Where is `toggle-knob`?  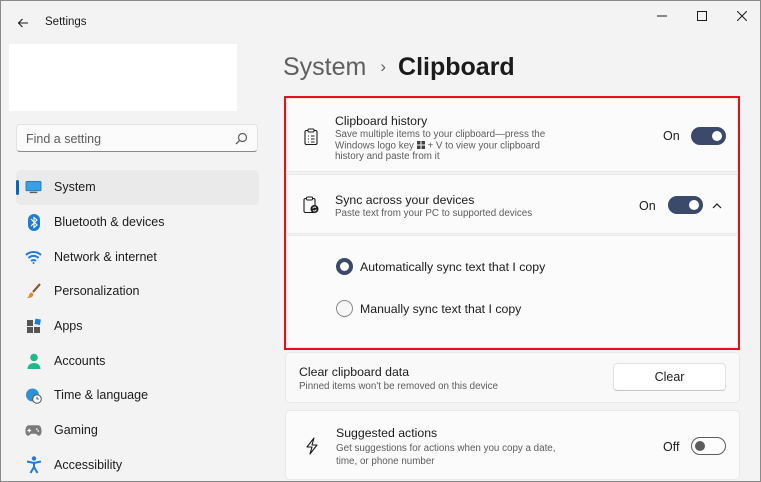 toggle-knob is located at coordinates (700, 446).